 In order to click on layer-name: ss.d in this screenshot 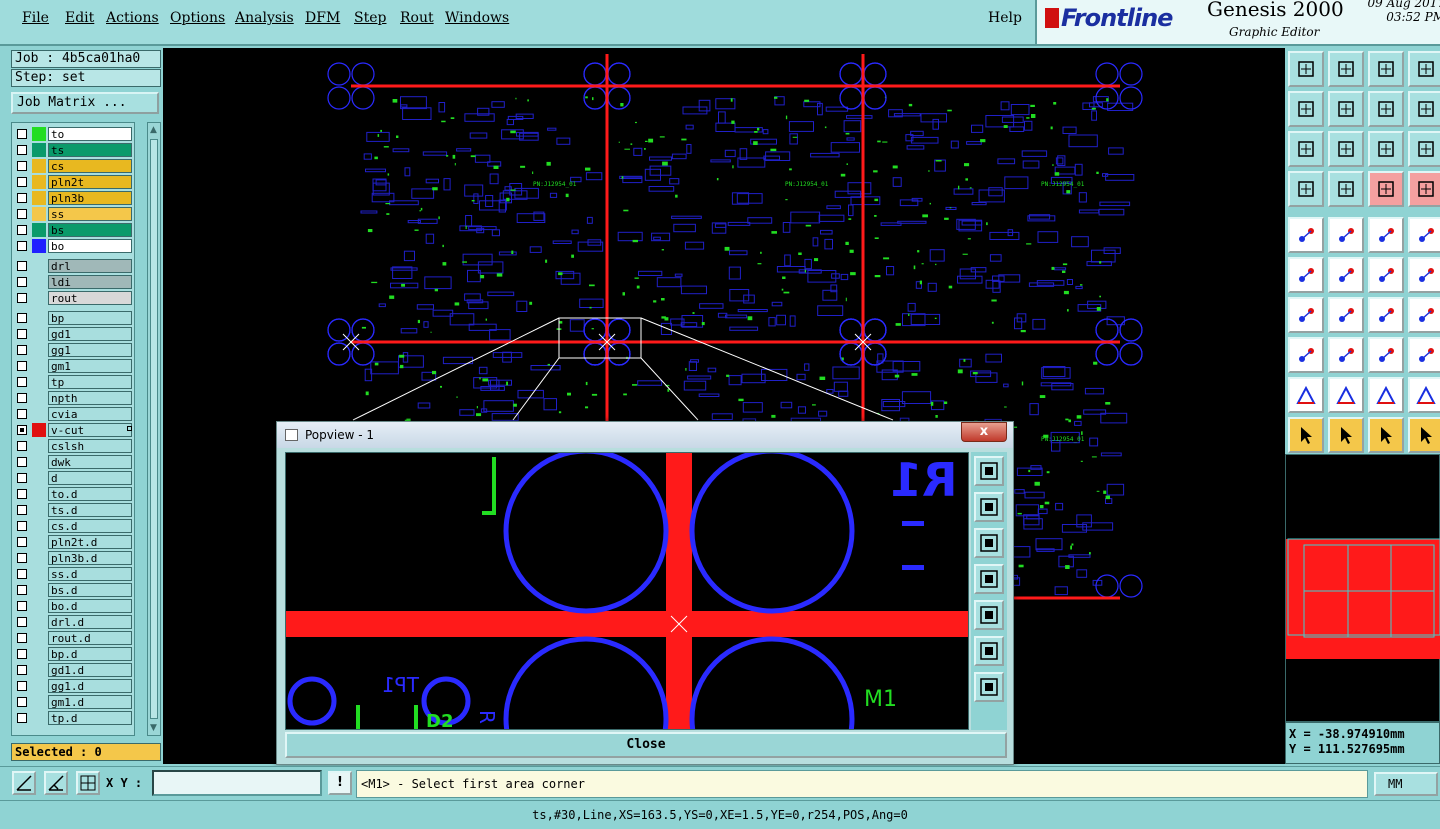, I will do `click(90, 574)`.